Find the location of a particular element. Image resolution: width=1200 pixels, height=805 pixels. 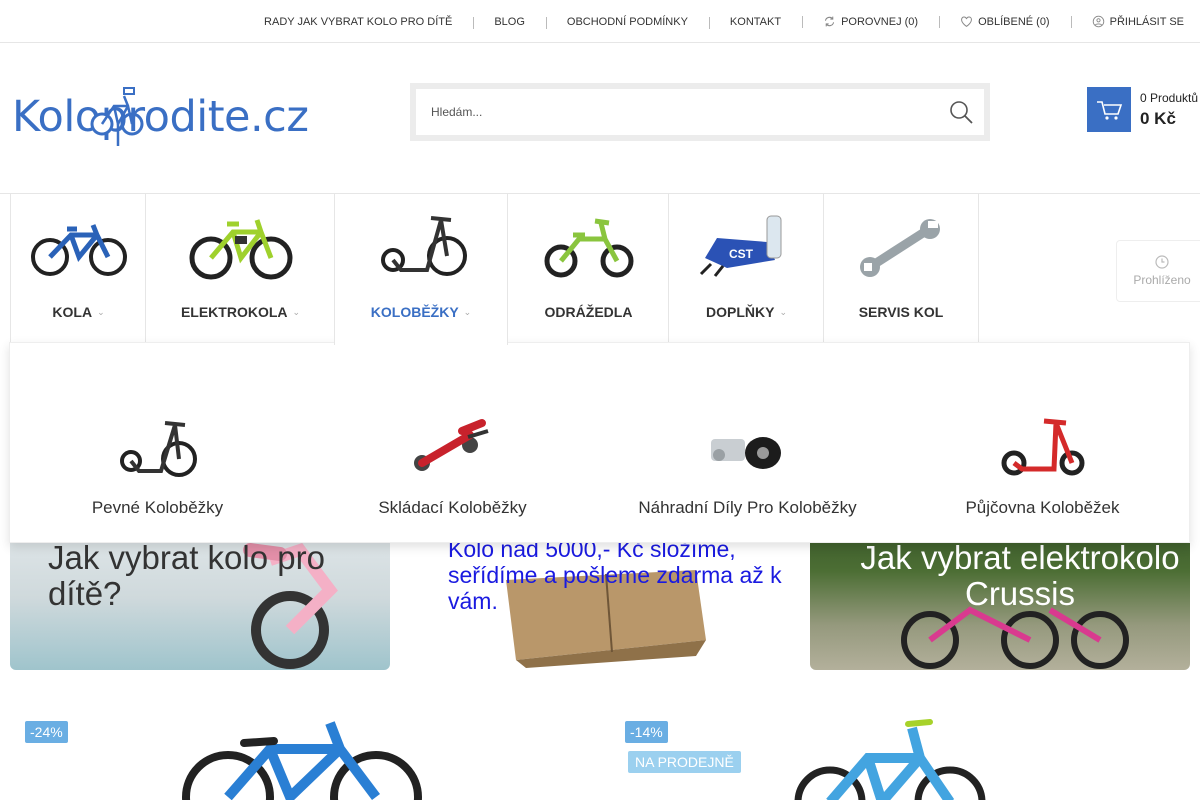

nav-item-kolobezky: KOLOBĚŽKY ⌄ is located at coordinates (421, 269).